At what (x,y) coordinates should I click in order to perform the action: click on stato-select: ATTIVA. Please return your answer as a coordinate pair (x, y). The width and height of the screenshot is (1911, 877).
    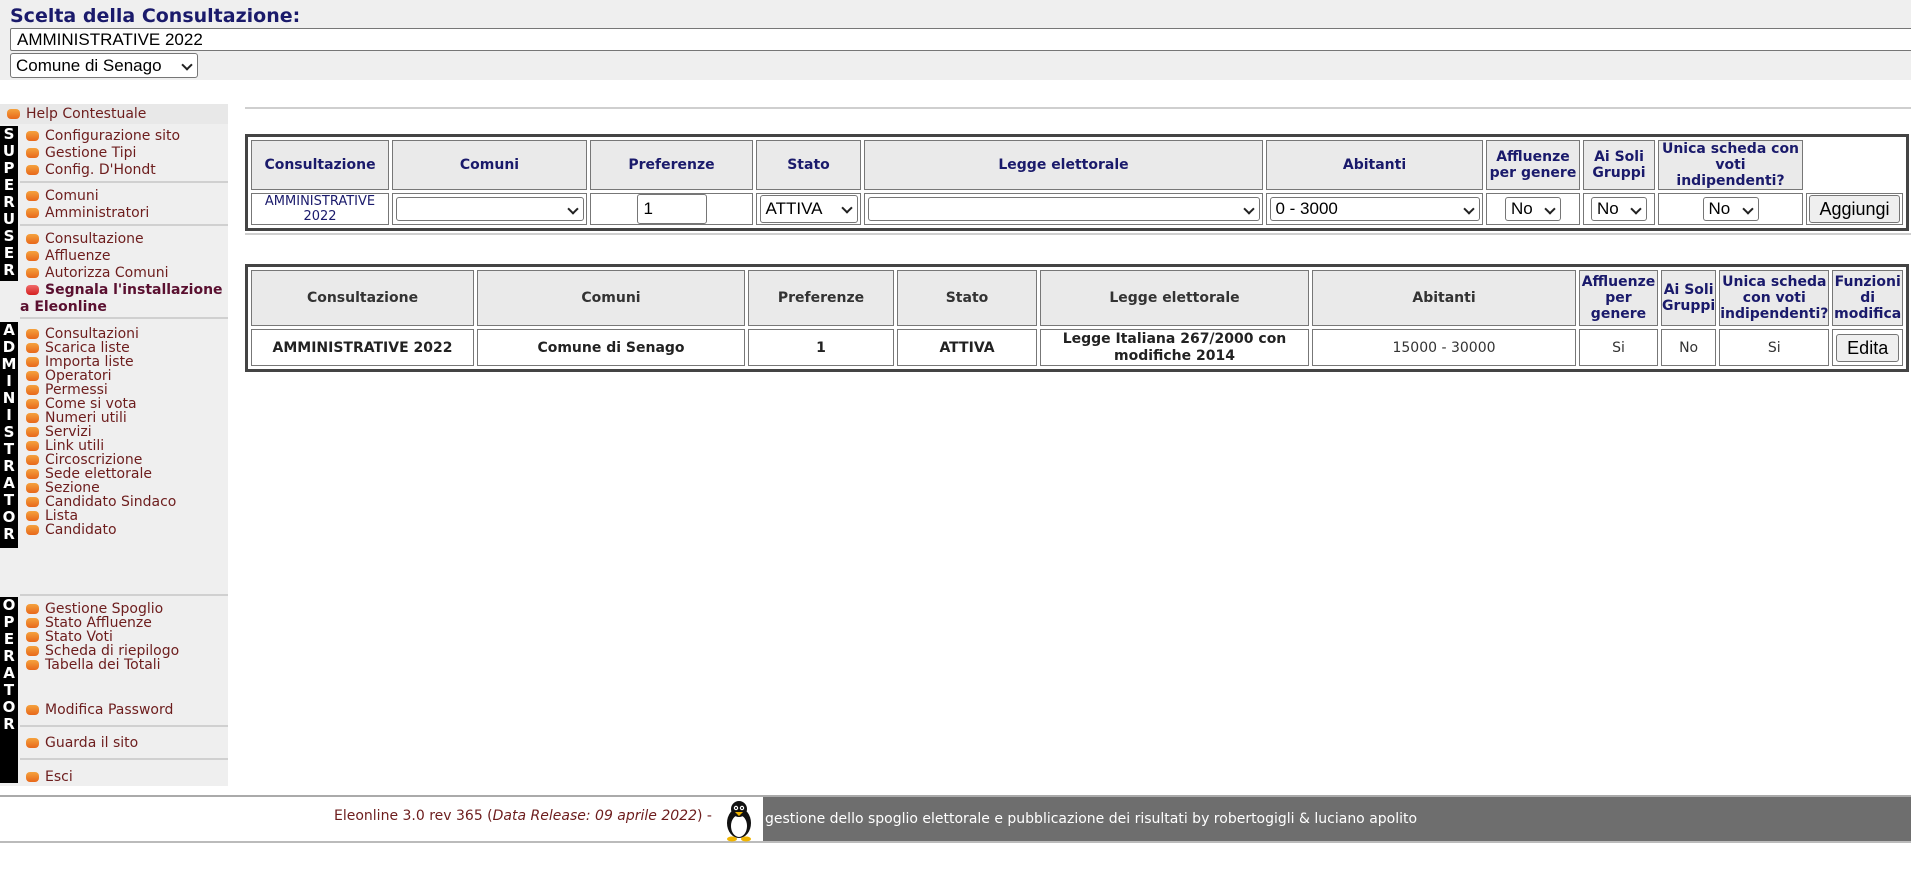
    Looking at the image, I should click on (808, 209).